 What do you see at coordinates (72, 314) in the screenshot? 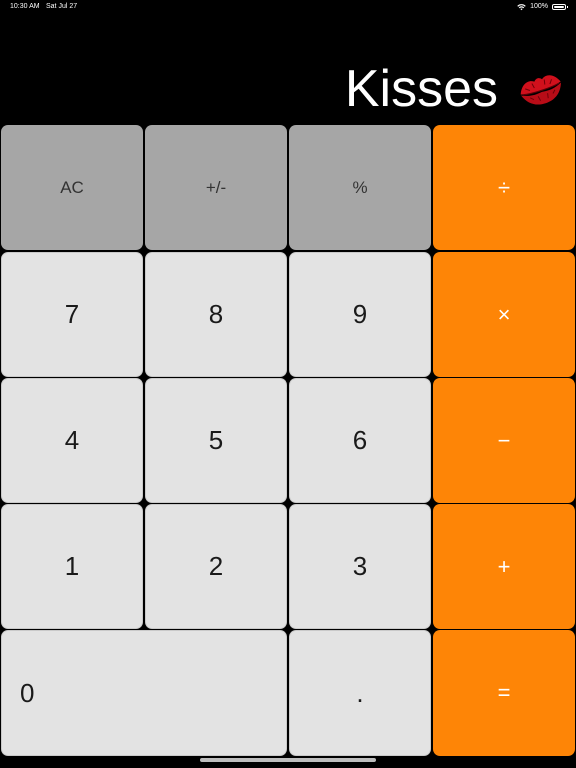
I see `digit-7-button: 7` at bounding box center [72, 314].